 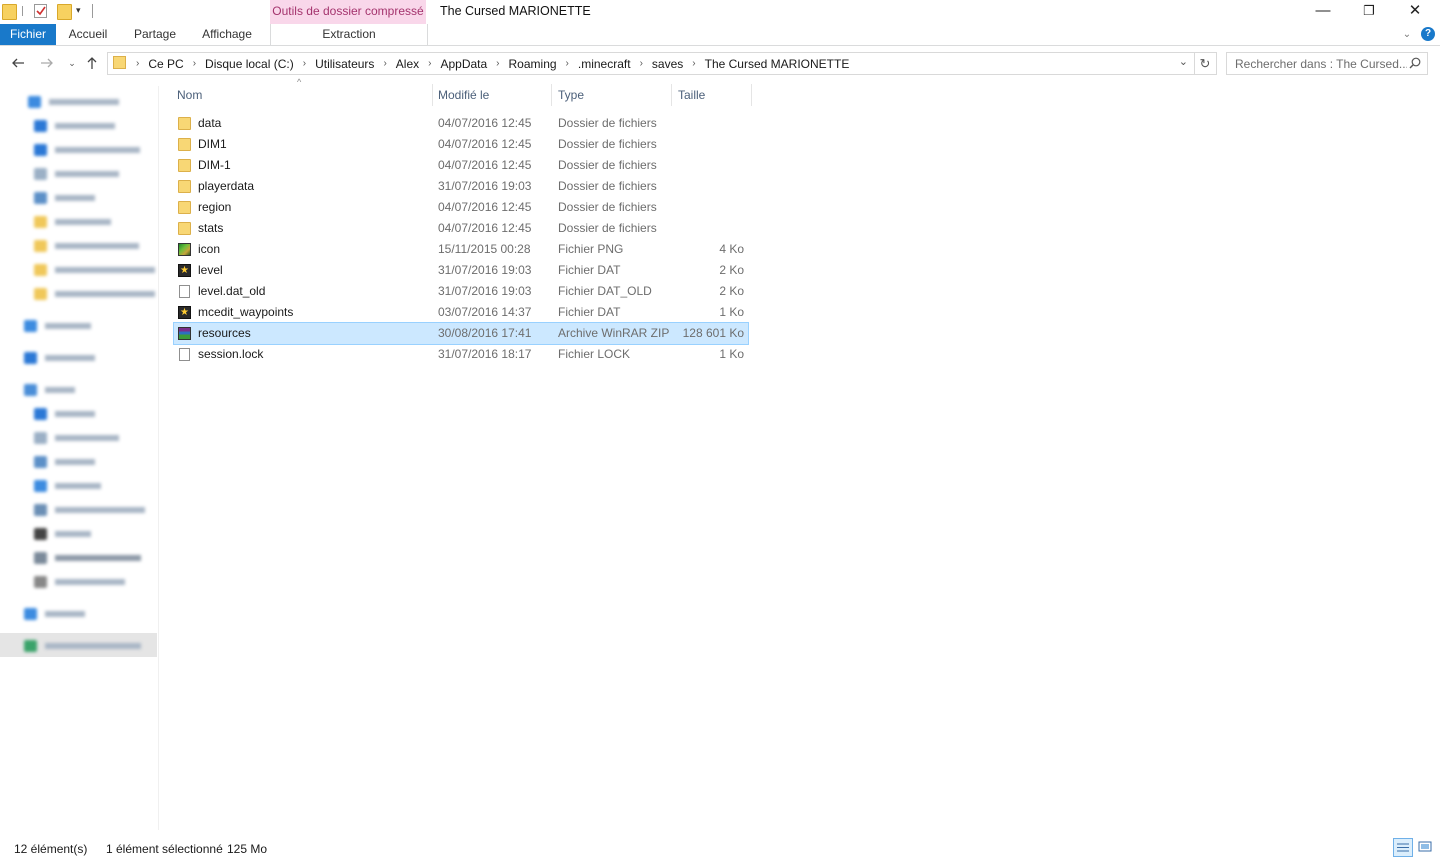 I want to click on file-row: DIM1 04/07/2016 12:45 Dossier de fichiers, so click(x=461, y=144).